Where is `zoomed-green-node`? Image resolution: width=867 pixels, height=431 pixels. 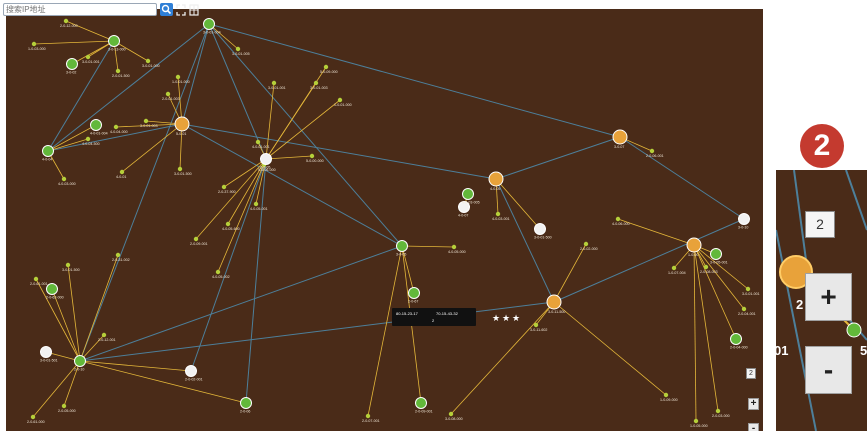
zoomed-green-node is located at coordinates (854, 330).